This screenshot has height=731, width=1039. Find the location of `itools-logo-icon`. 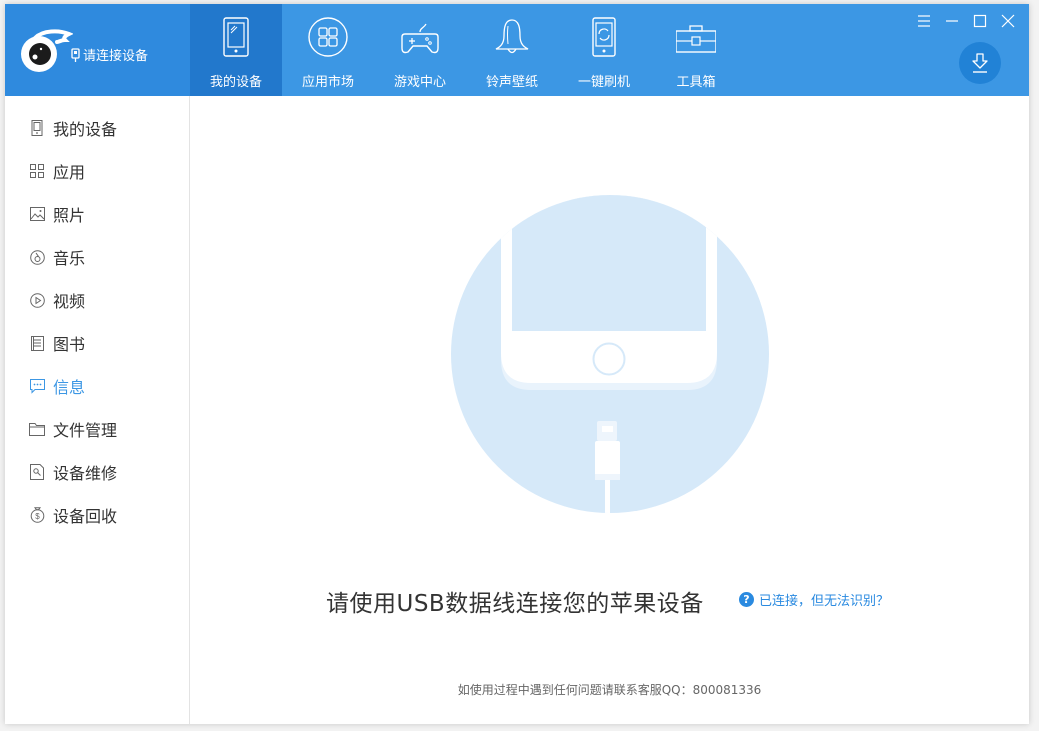

itools-logo-icon is located at coordinates (47, 50).